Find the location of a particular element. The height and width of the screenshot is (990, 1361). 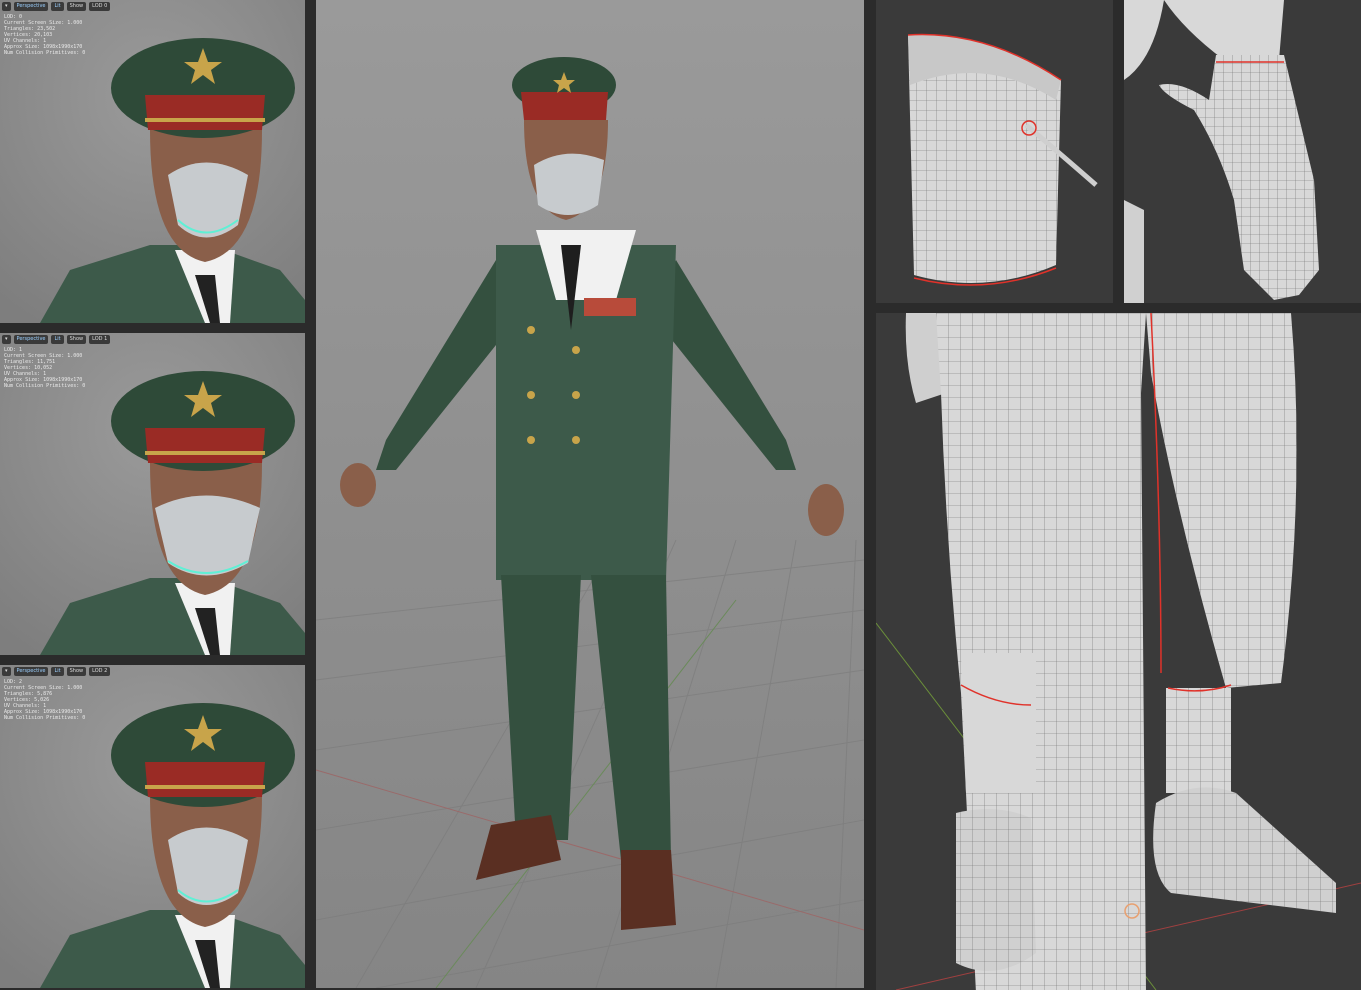

lod-button: LOD 0 is located at coordinates (100, 6).